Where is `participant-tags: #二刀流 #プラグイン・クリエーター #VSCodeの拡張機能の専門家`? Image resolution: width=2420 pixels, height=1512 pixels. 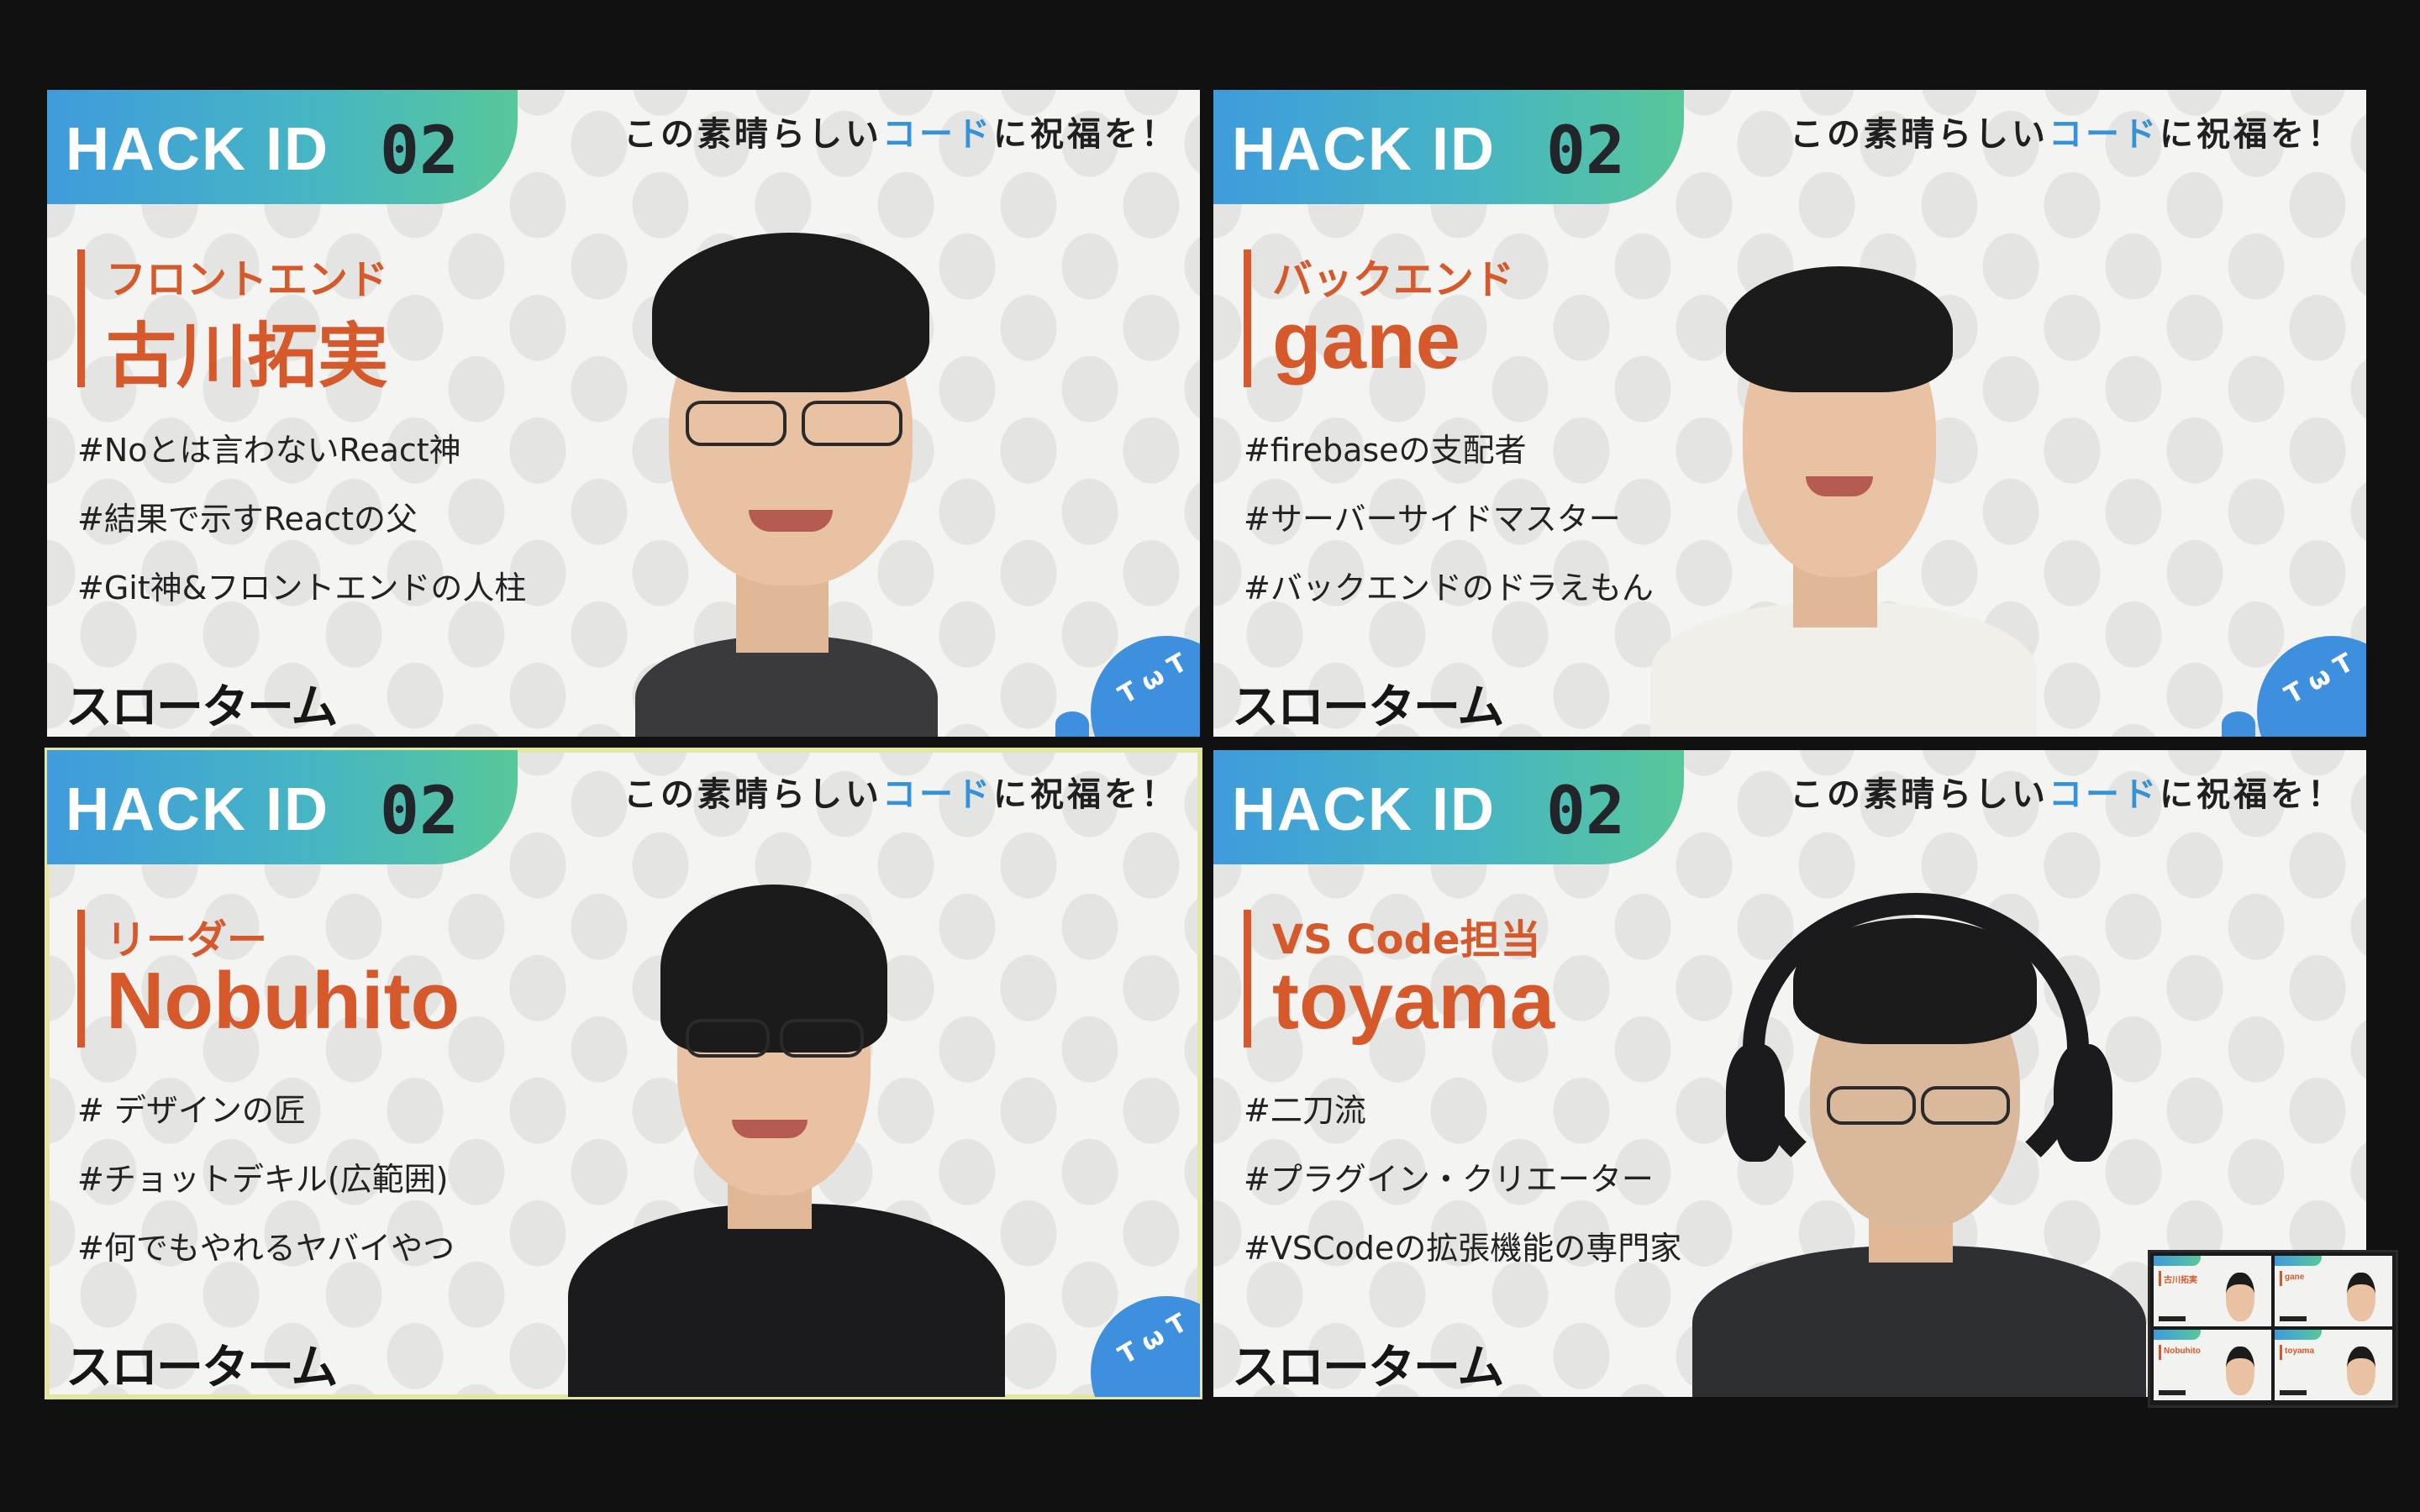 participant-tags: #二刀流 #プラグイン・クリエーター #VSCodeの拡張機能の専門家 is located at coordinates (1463, 1187).